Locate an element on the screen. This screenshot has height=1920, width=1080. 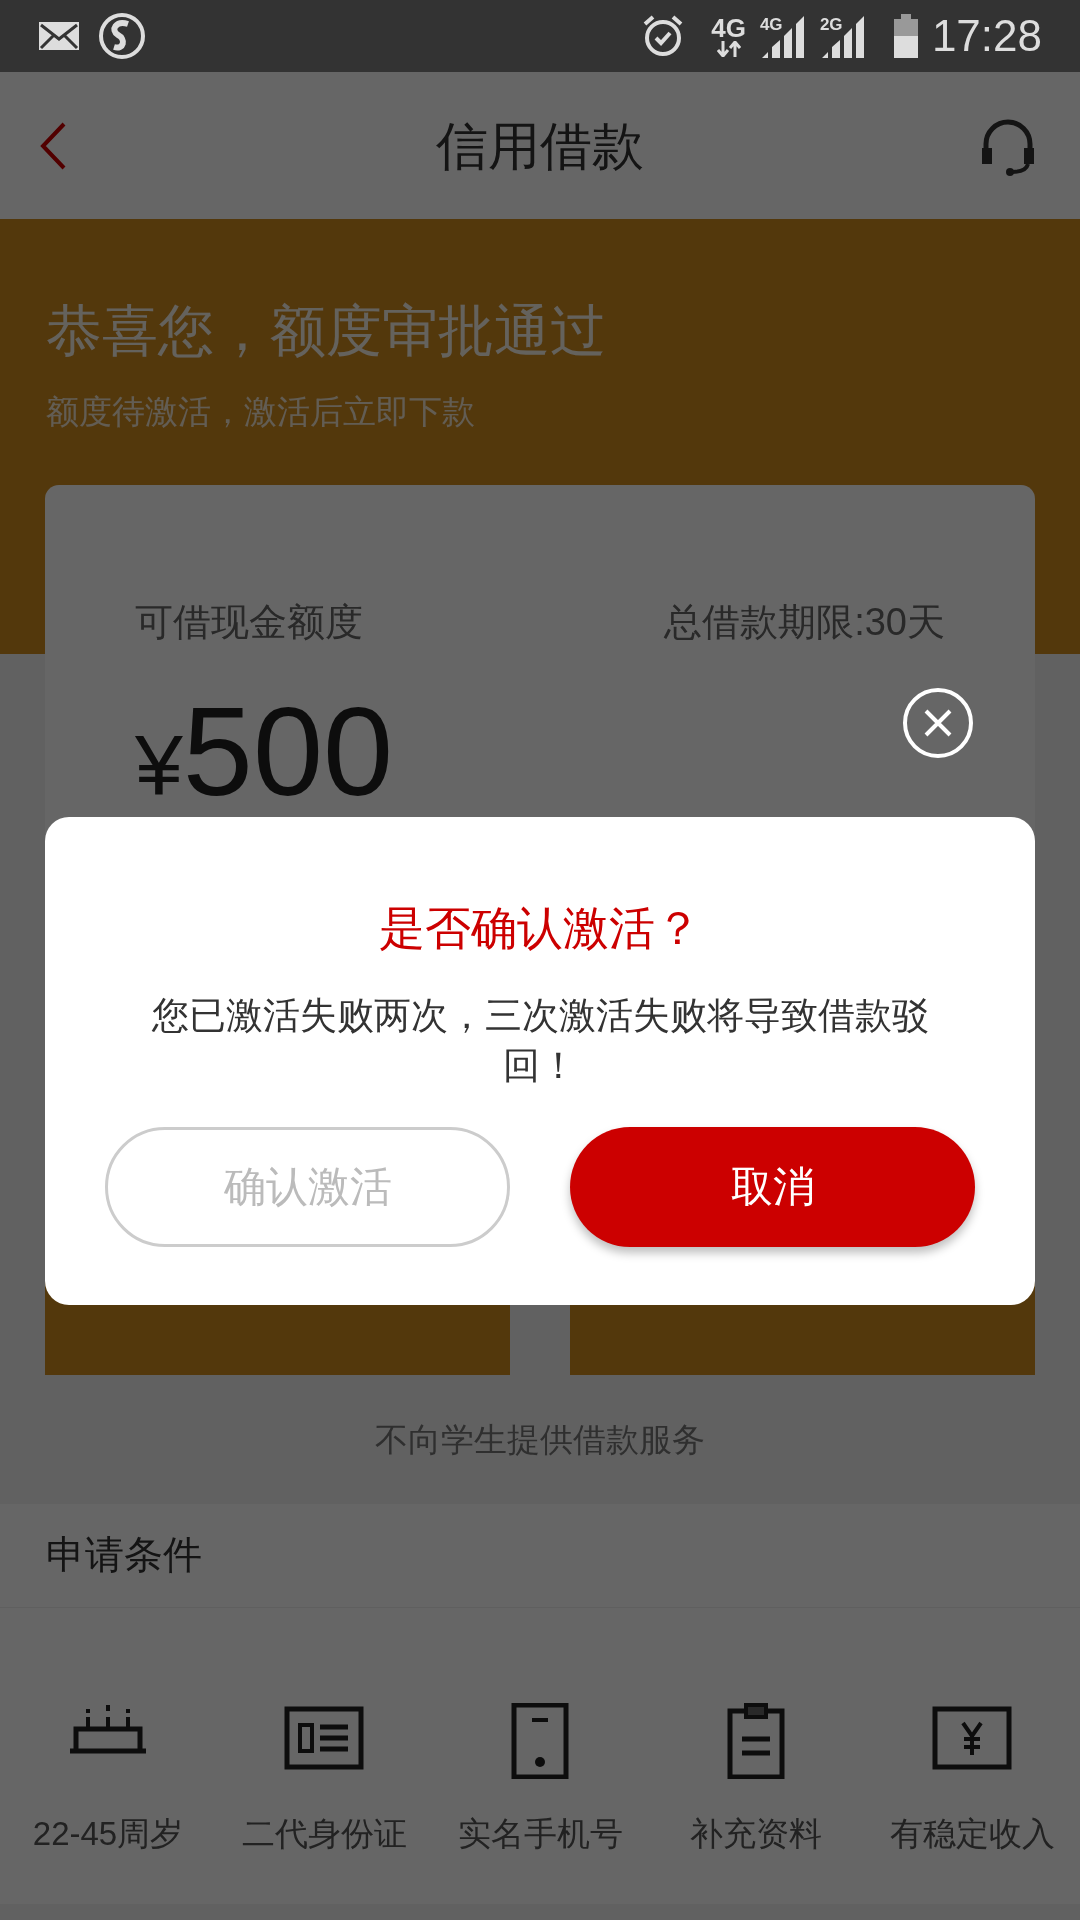
banner-subtitle: 额度待激活，激活后立即下款 is located at coordinates (261, 411).